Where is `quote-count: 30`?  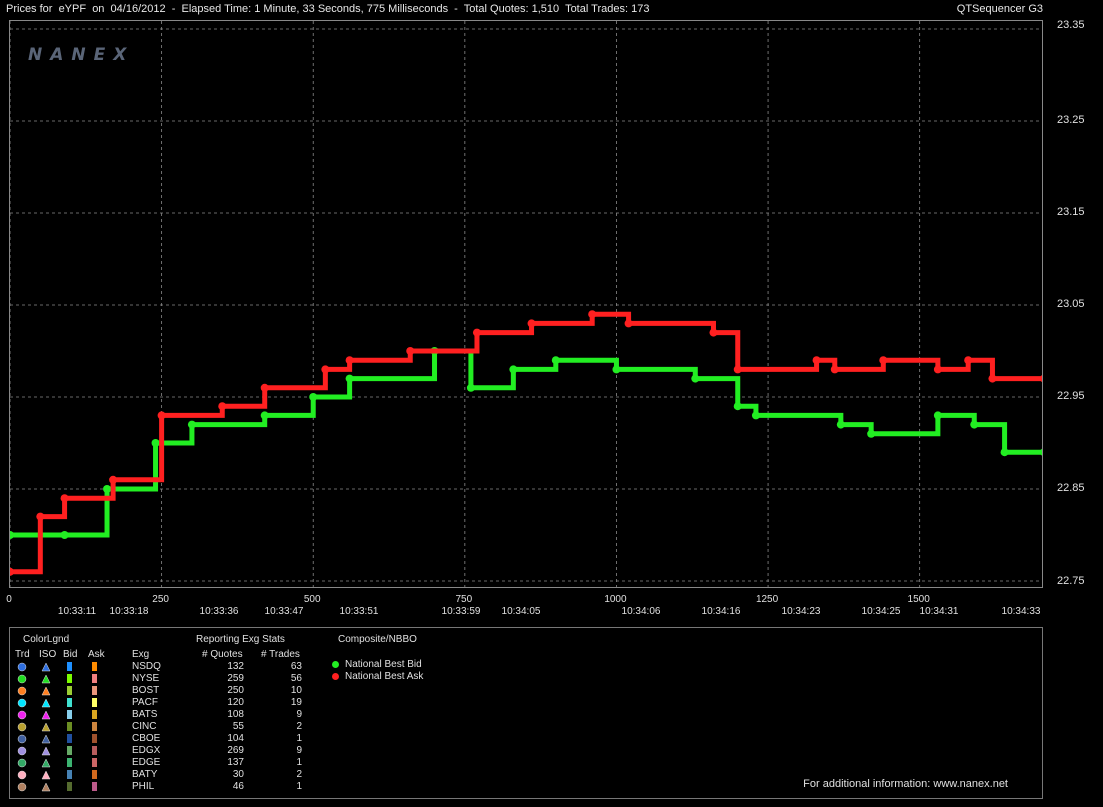
quote-count: 30 is located at coordinates (238, 774).